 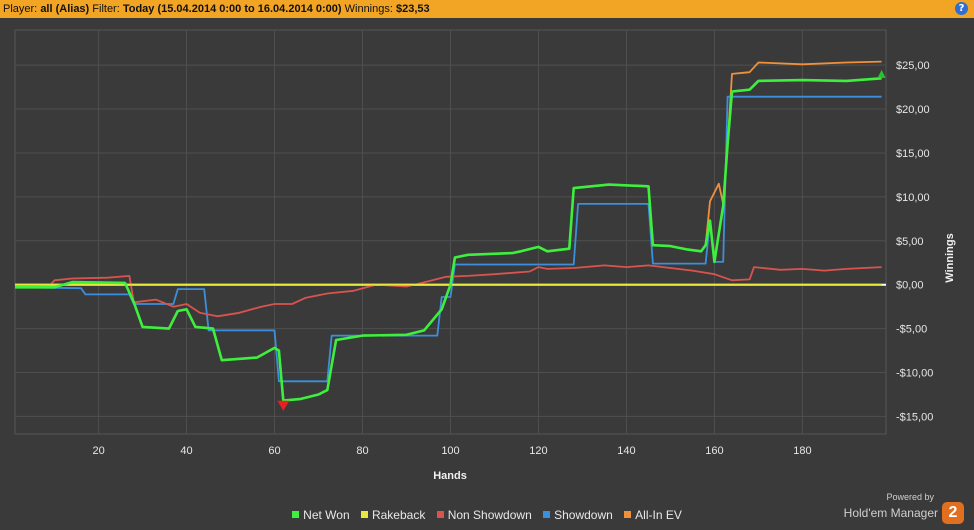 I want to click on y-tick-label: $0,00, so click(x=910, y=286).